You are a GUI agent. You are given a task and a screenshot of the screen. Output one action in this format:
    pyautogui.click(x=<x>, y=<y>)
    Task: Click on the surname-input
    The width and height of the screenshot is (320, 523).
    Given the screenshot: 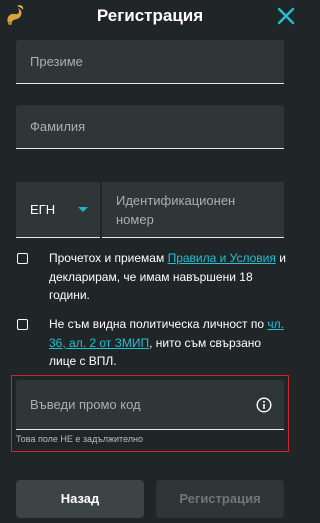 What is the action you would take?
    pyautogui.click(x=150, y=61)
    